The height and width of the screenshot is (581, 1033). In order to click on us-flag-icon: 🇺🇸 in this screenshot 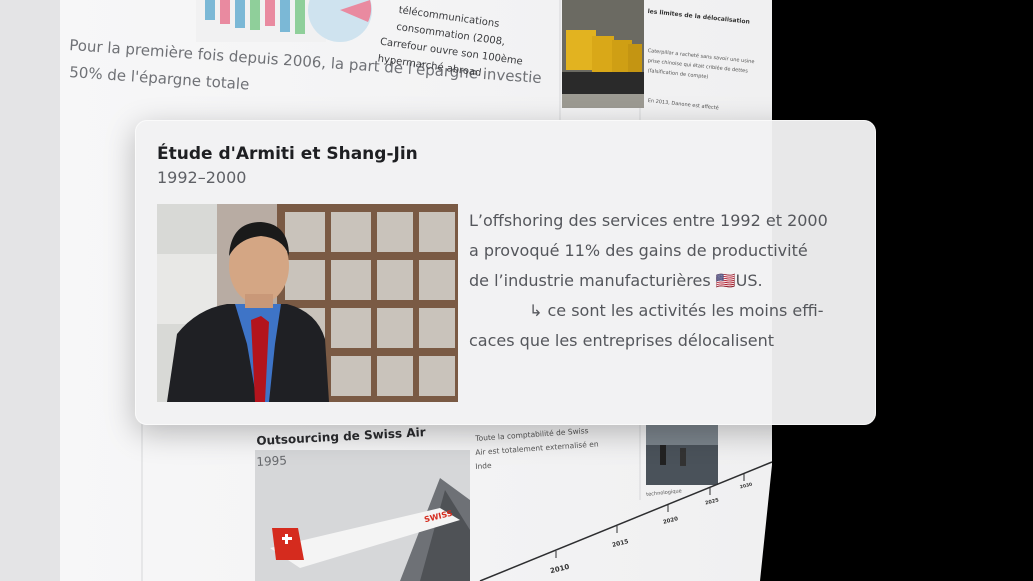, I will do `click(725, 280)`.